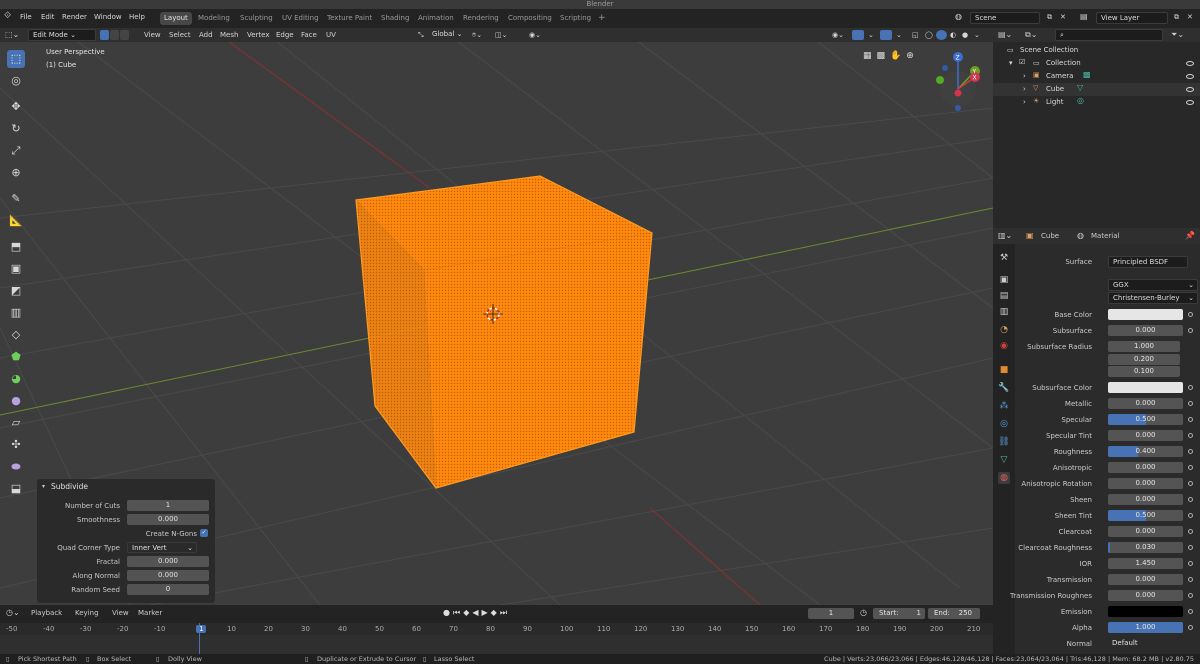 The image size is (1200, 664). Describe the element at coordinates (1049, 50) in the screenshot. I see `scene-collection-label: Scene Collection` at that location.